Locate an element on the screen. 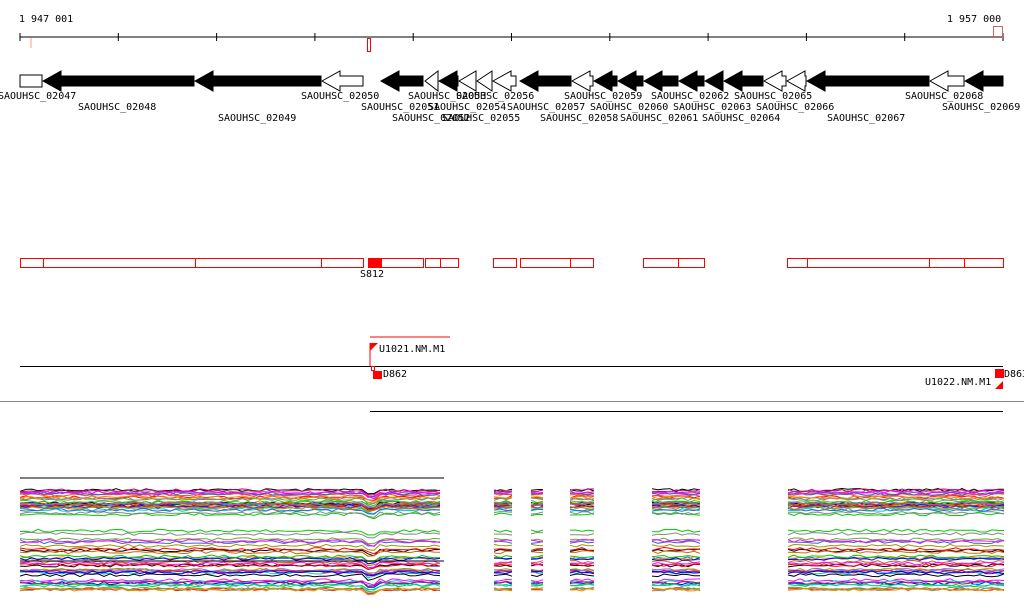 This screenshot has height=611, width=1024. transcript-lower-label: U1022.NM.M1 is located at coordinates (958, 382).